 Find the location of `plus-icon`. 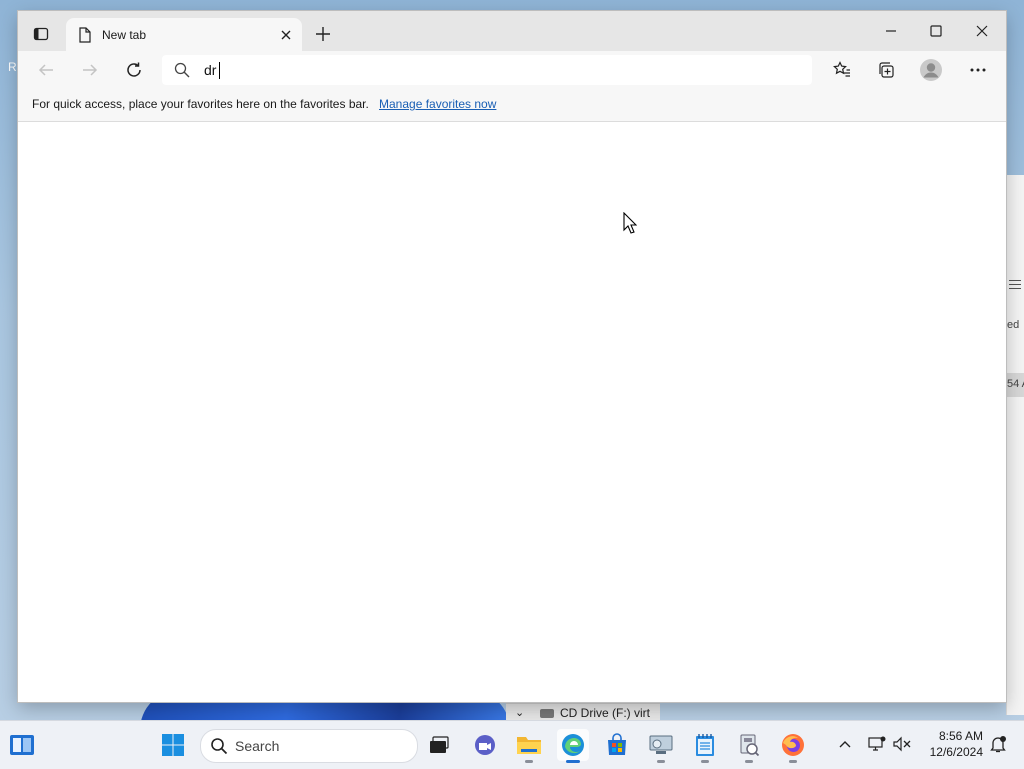

plus-icon is located at coordinates (323, 34).